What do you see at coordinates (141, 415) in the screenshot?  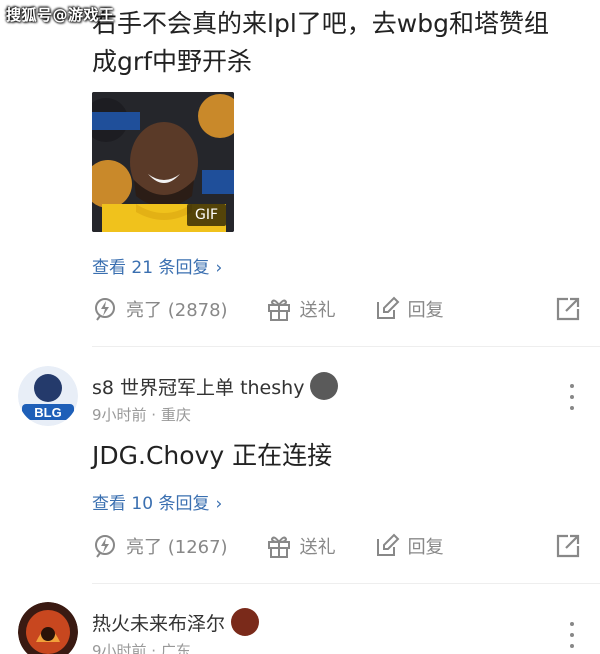 I see `comment-2-meta: 9小时前 · 重庆` at bounding box center [141, 415].